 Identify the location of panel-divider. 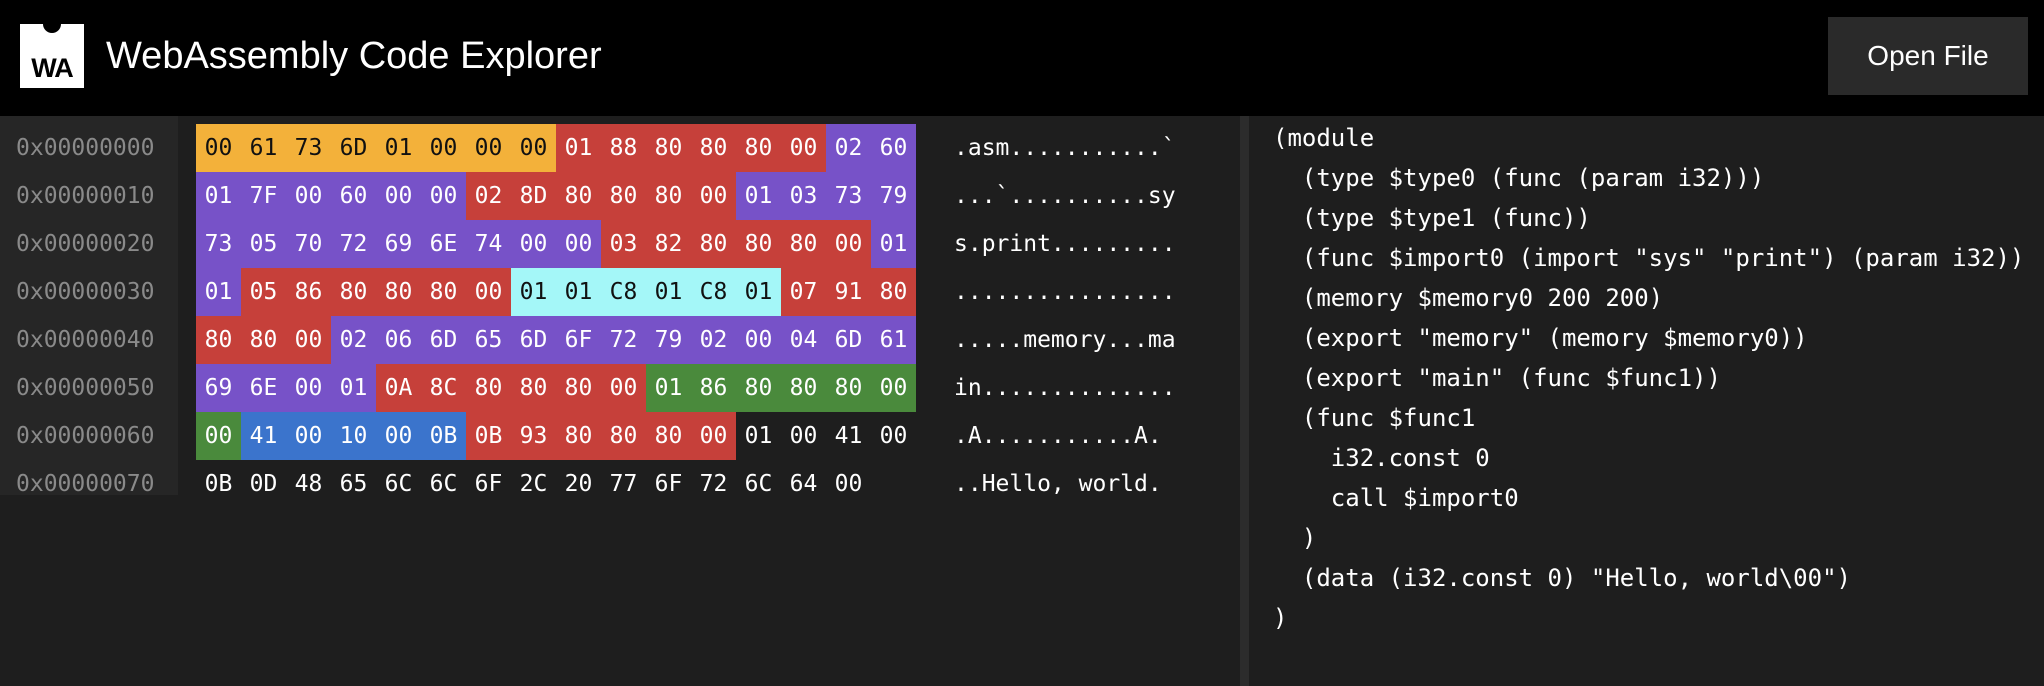
(1244, 401).